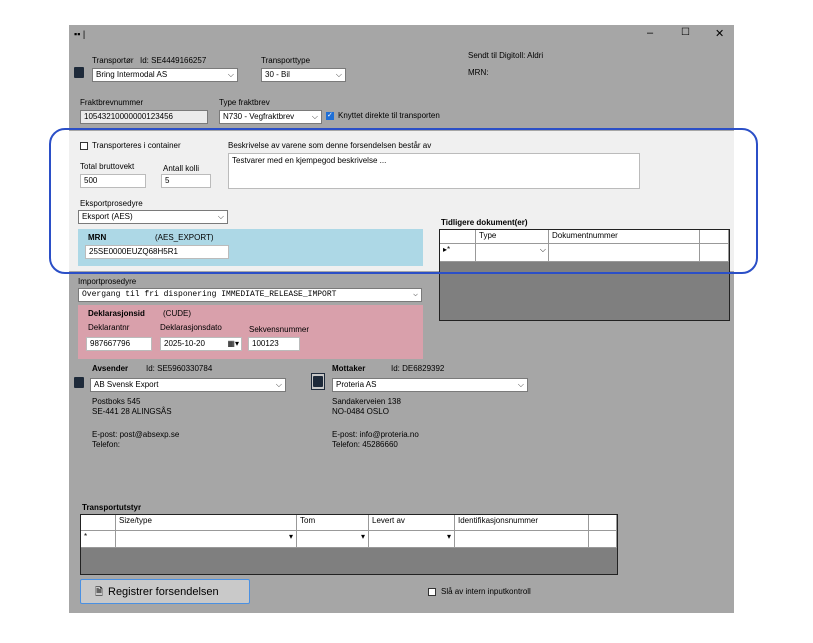 The height and width of the screenshot is (643, 813). What do you see at coordinates (98, 539) in the screenshot?
I see `new-row-marker: *` at bounding box center [98, 539].